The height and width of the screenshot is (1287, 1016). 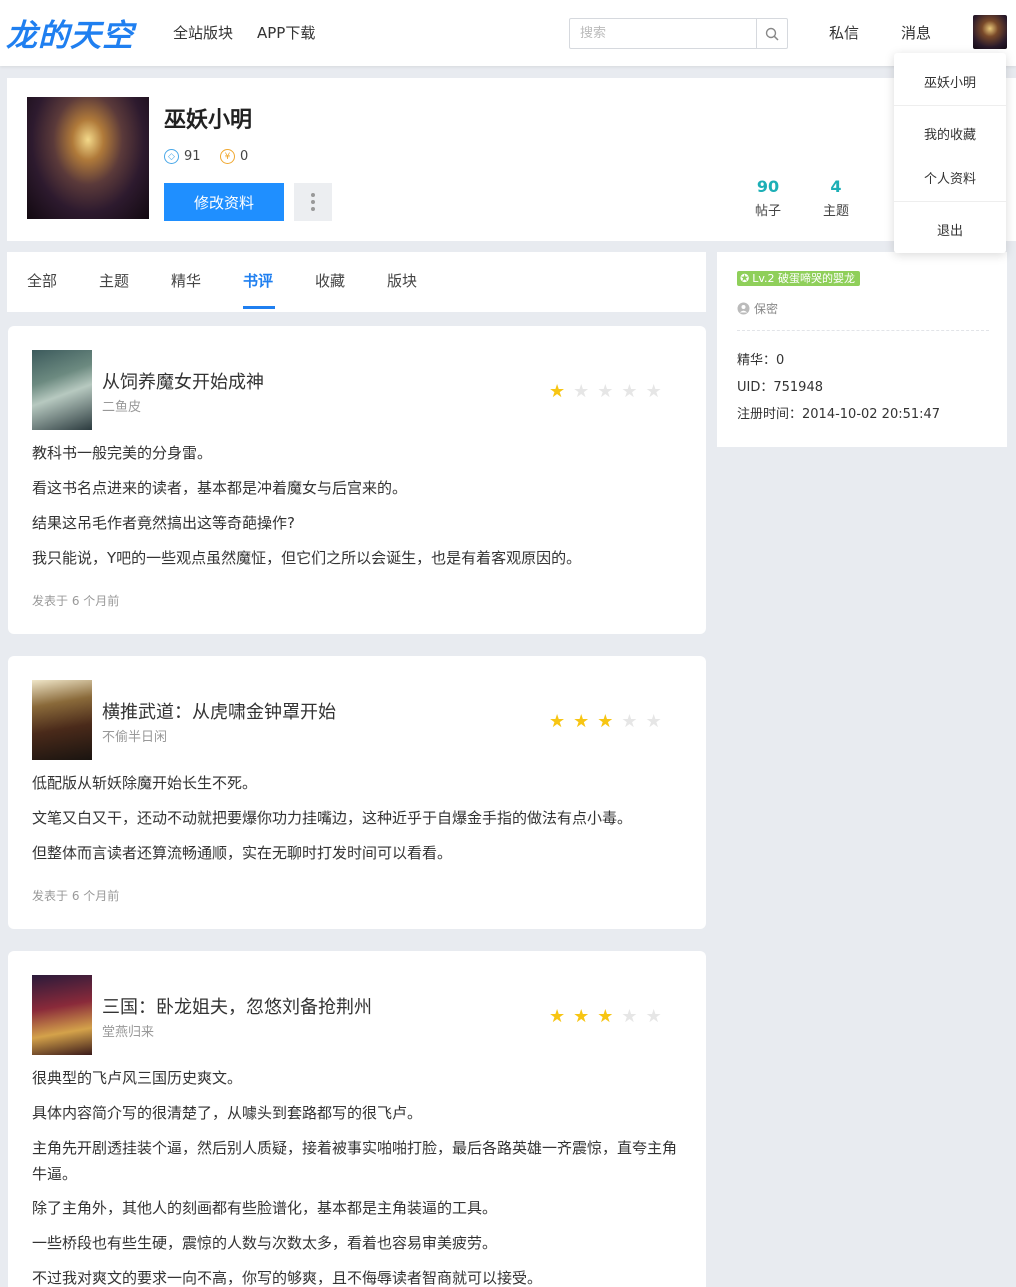 I want to click on post-count-number: 90, so click(x=768, y=186).